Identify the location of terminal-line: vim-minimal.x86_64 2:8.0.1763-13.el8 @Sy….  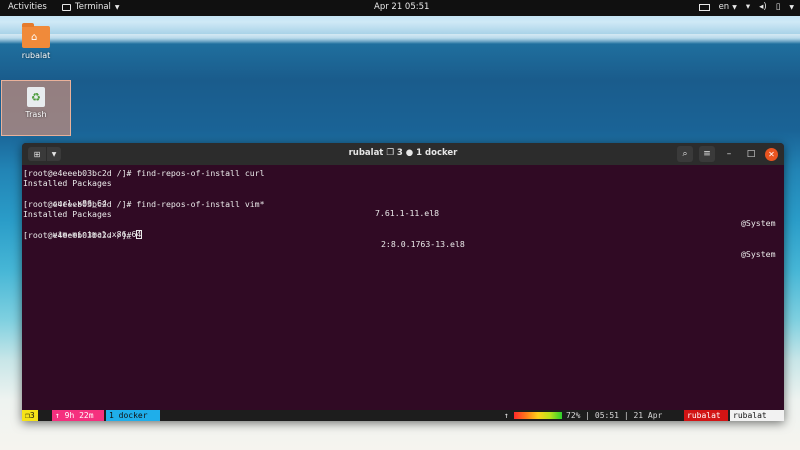
(403, 239).